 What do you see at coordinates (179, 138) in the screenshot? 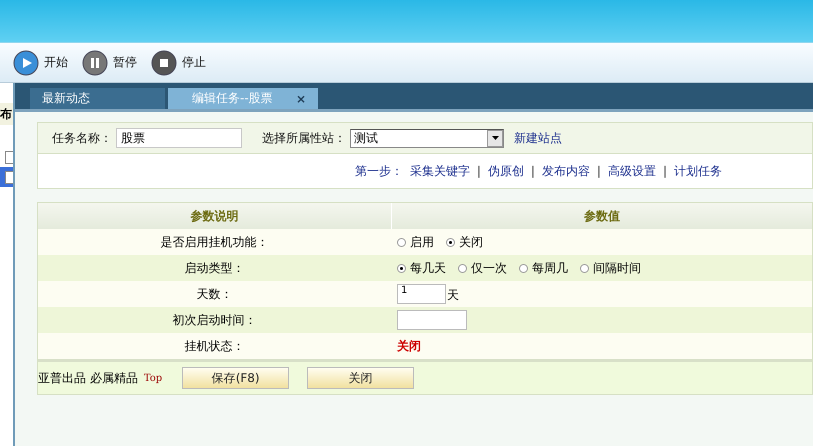
I see `task-name-field: 股票` at bounding box center [179, 138].